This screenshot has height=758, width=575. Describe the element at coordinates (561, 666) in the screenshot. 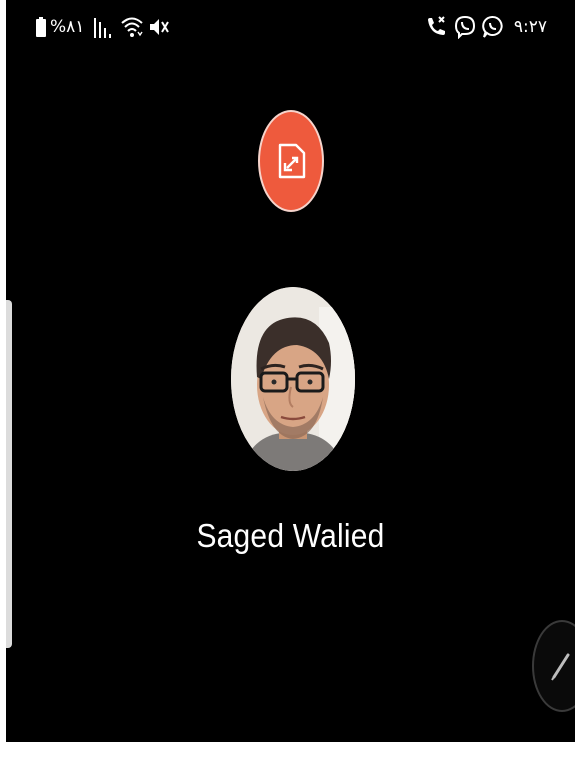

I see `pencil-icon` at that location.